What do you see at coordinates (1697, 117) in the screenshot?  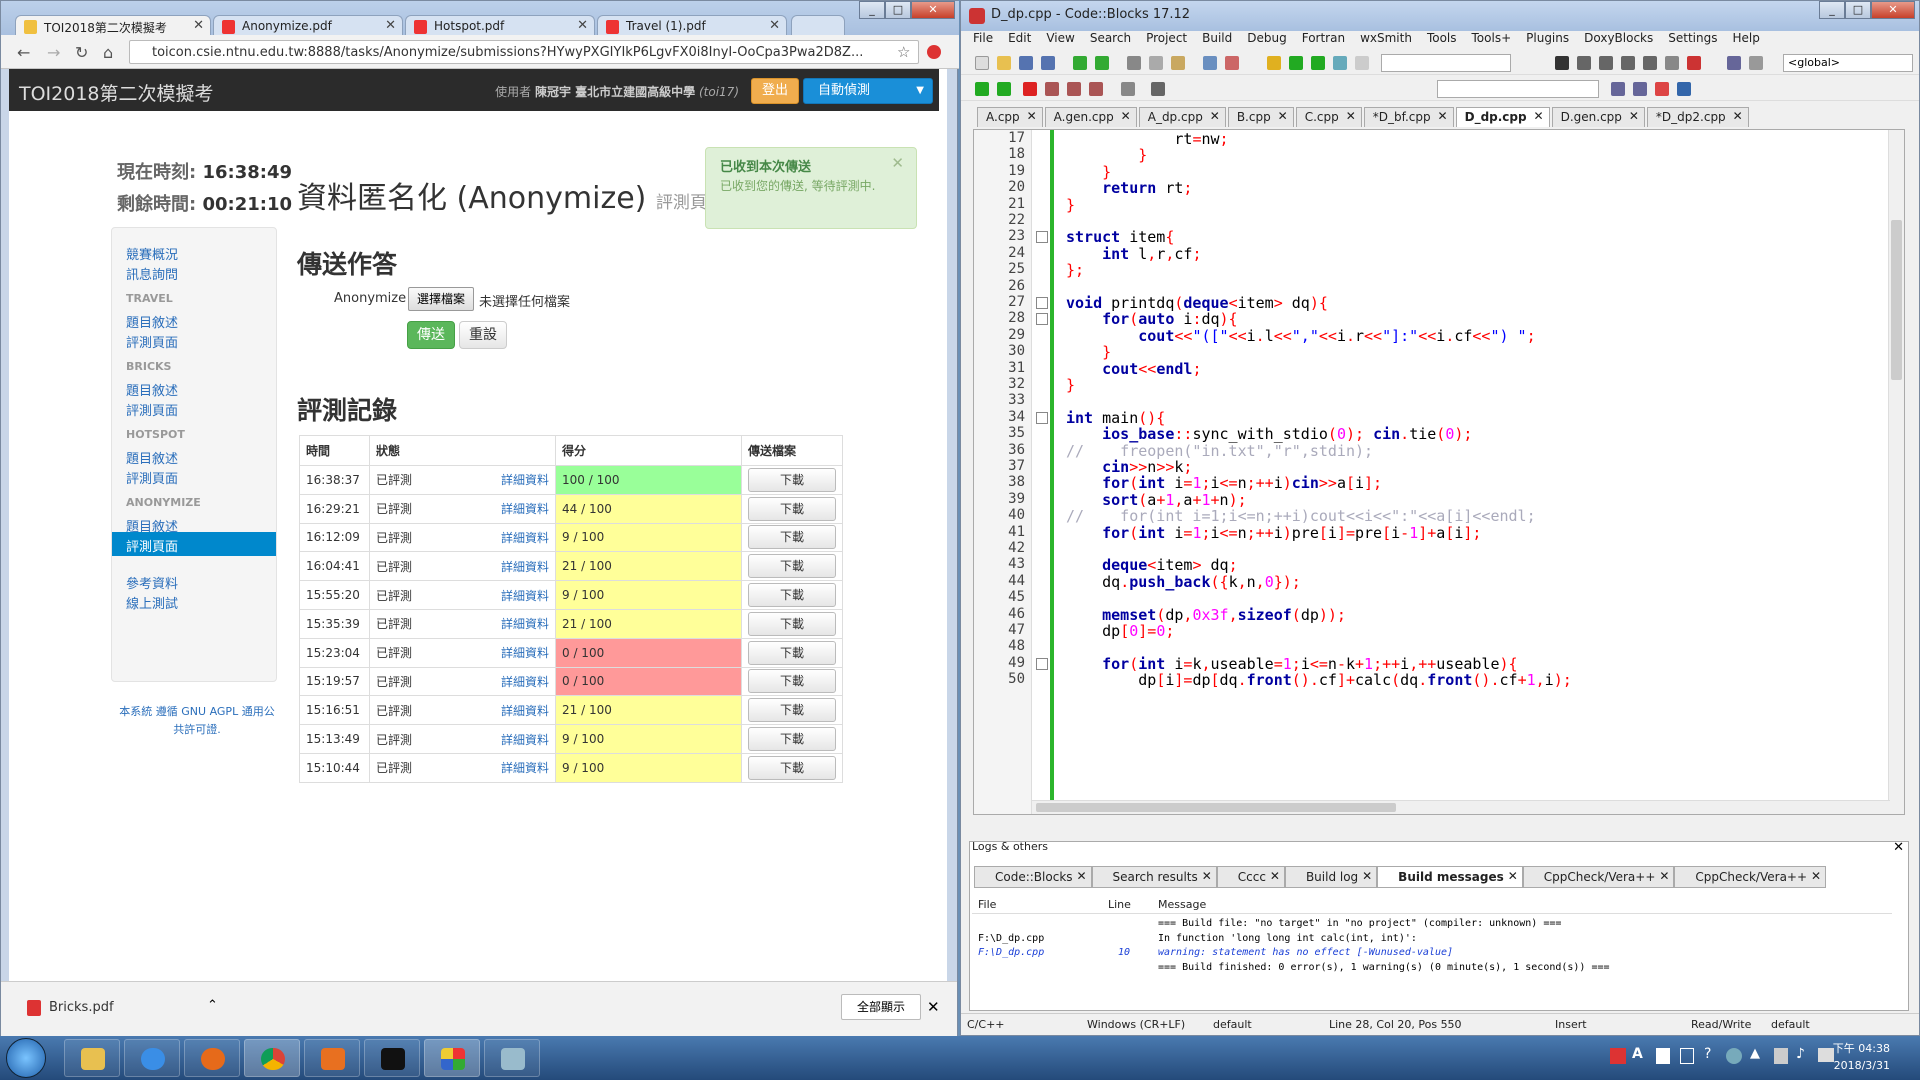 I see `editor-tab: *D_dp2.cpp ✕` at bounding box center [1697, 117].